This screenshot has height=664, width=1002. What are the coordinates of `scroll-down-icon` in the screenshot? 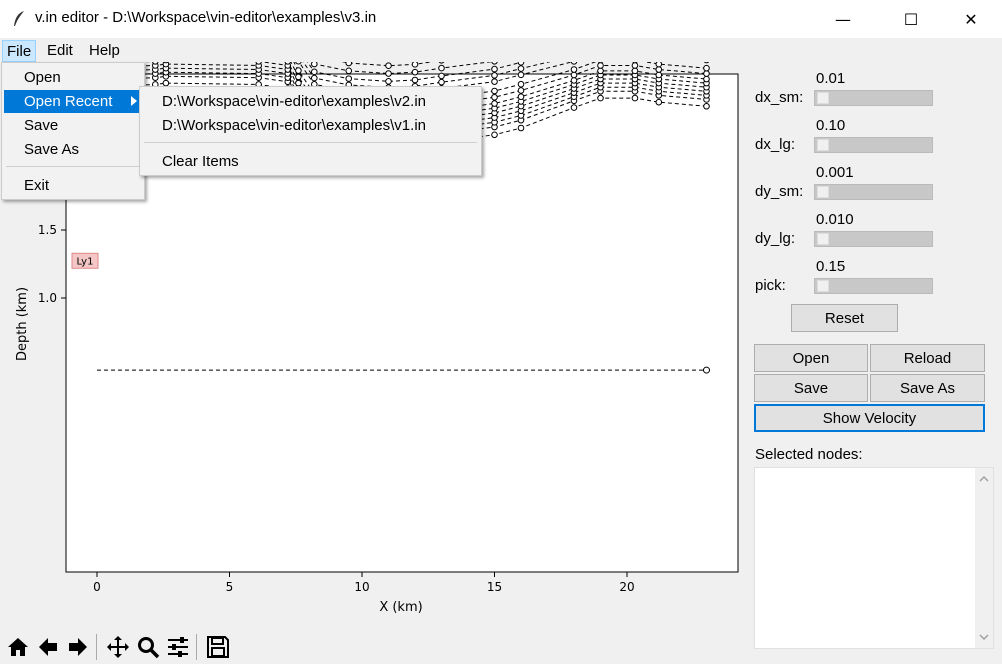 It's located at (984, 637).